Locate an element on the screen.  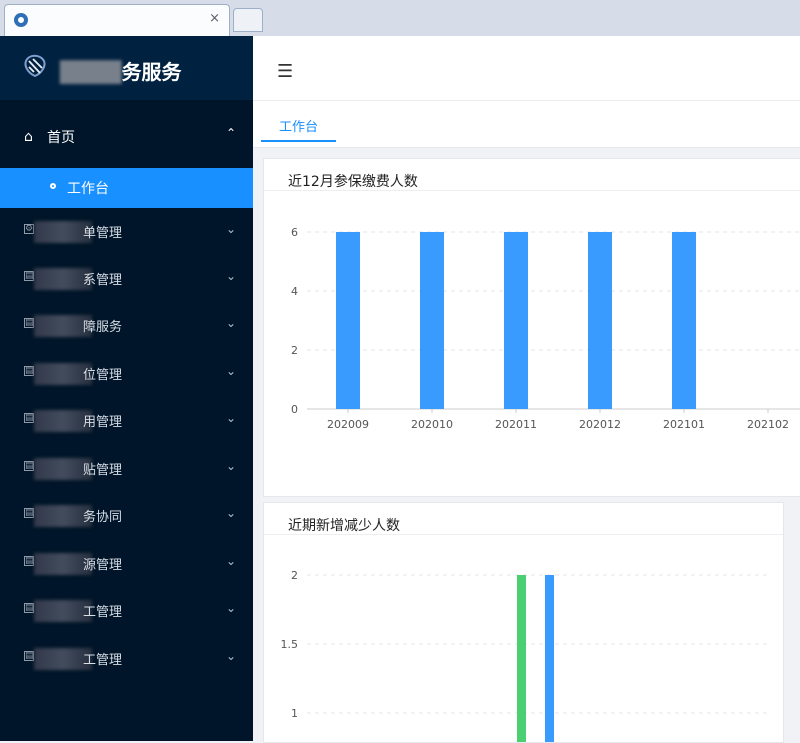
sidebar-item-label: 用管理 is located at coordinates (103, 422).